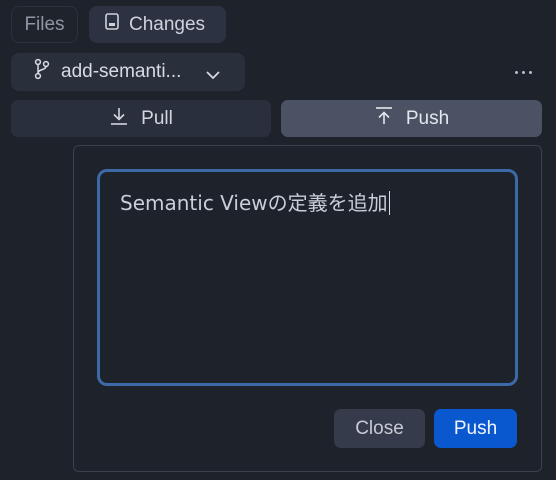 This screenshot has width=556, height=480. I want to click on pull-label: Pull, so click(157, 118).